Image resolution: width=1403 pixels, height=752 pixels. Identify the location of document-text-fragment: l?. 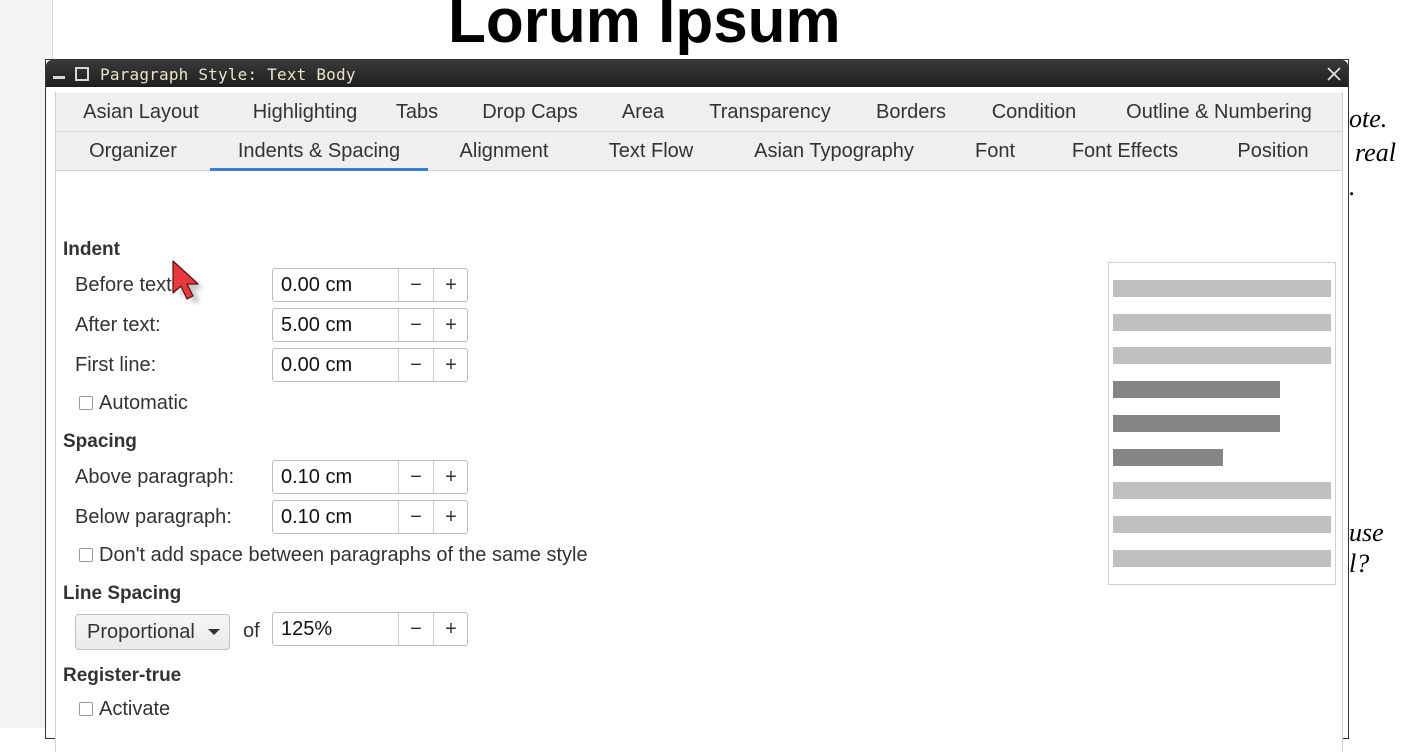
(1359, 563).